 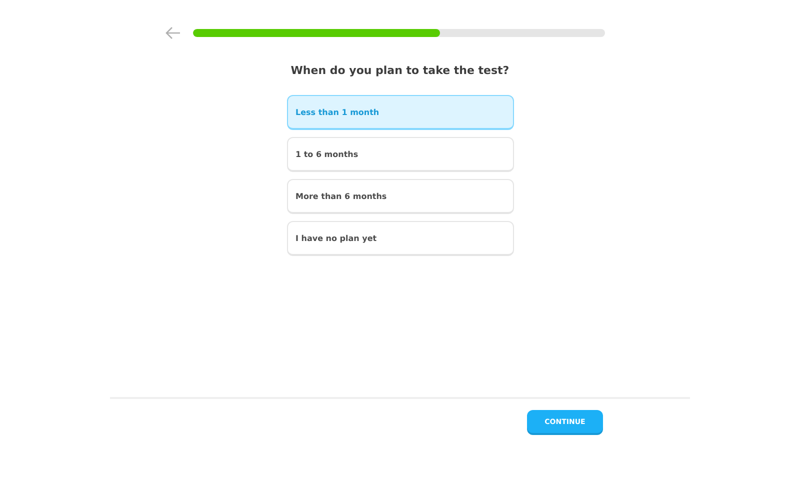 I want to click on answer-option: I have no plan yet, so click(x=400, y=238).